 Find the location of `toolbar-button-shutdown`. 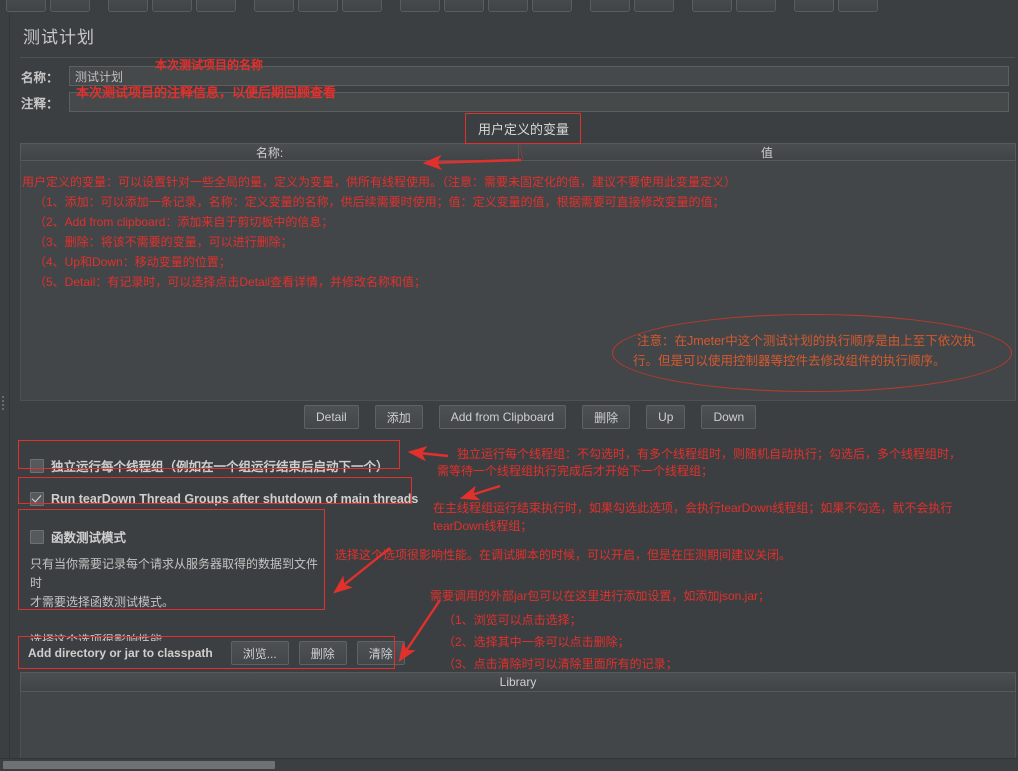

toolbar-button-shutdown is located at coordinates (610, 6).